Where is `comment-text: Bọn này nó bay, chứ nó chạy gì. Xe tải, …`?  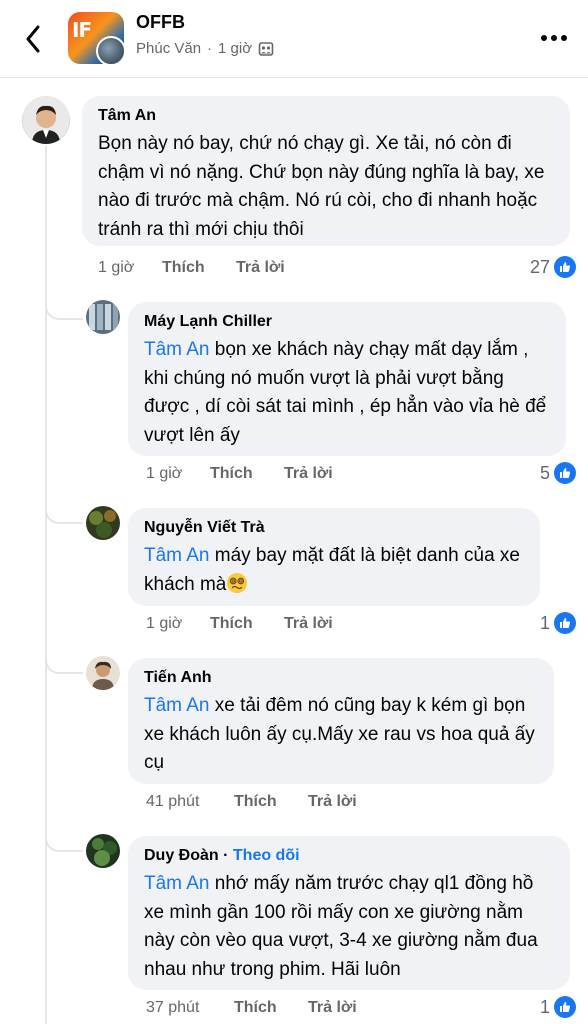 comment-text: Bọn này nó bay, chứ nó chạy gì. Xe tải, … is located at coordinates (321, 186).